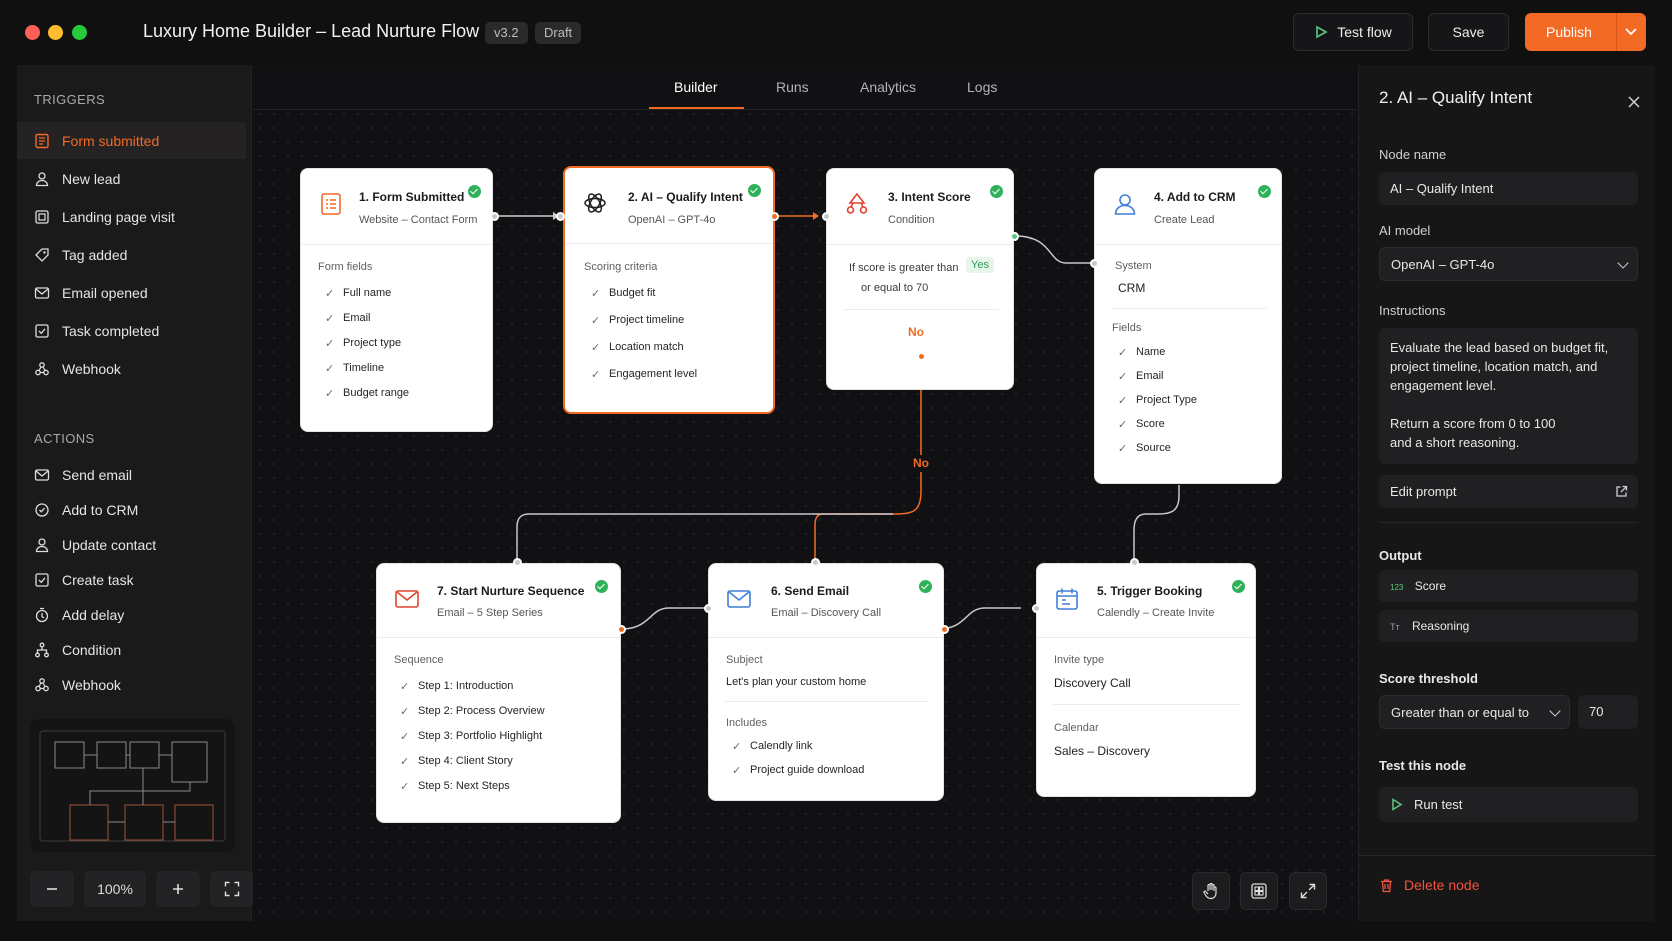 The width and height of the screenshot is (1672, 941). Describe the element at coordinates (1141, 424) in the screenshot. I see `list-item: Score` at that location.